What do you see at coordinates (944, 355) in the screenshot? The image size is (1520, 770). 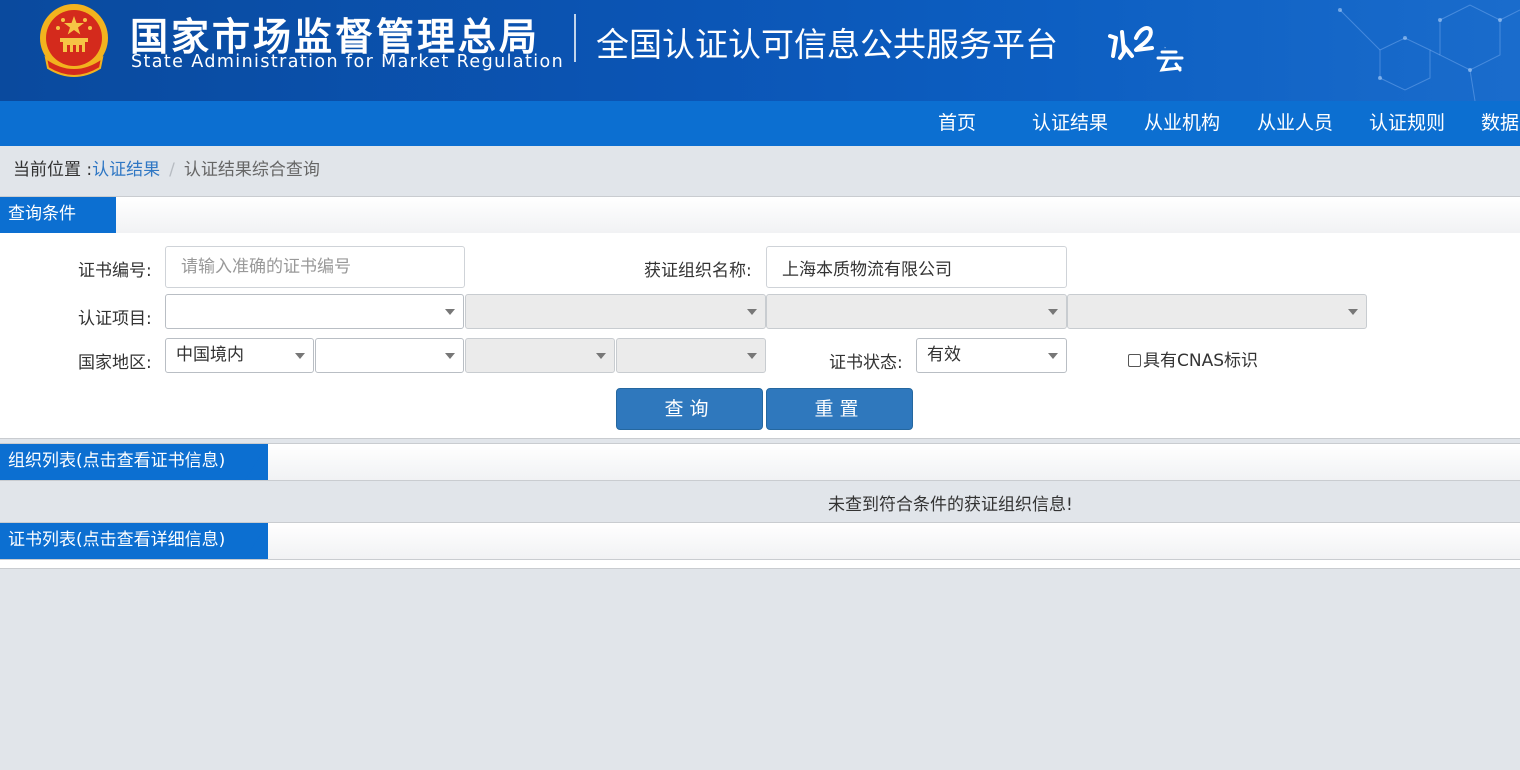 I see `cert-status-value: 有效` at bounding box center [944, 355].